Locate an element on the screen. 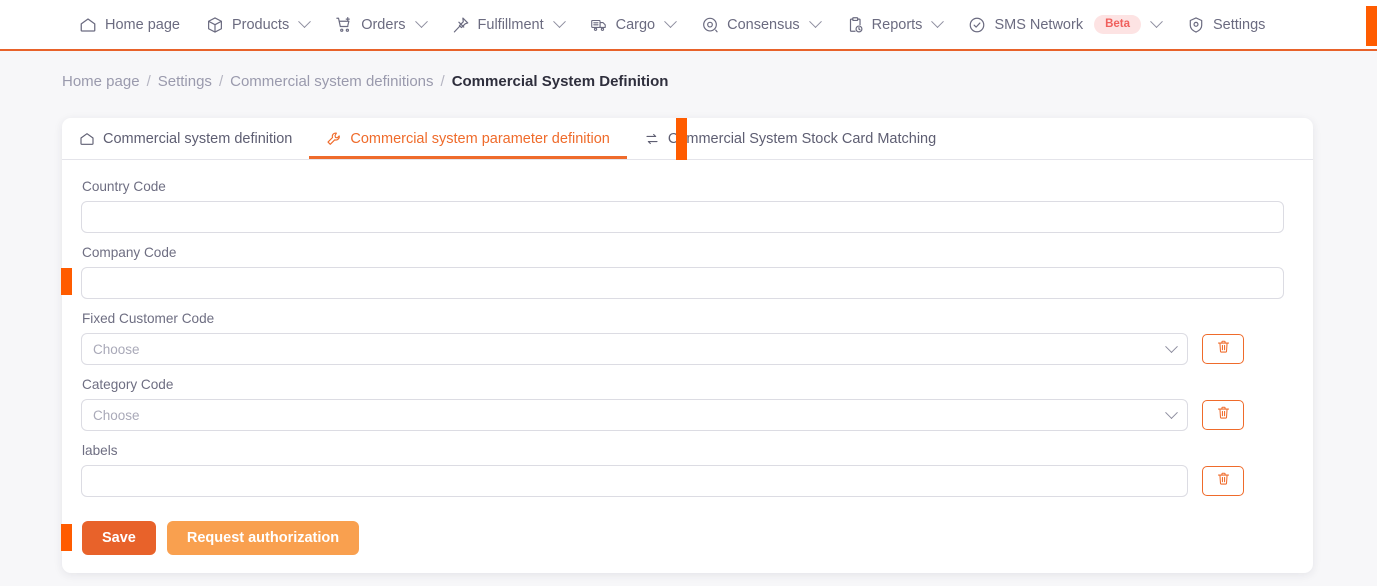 The height and width of the screenshot is (586, 1377). field-label: Fixed Customer Code is located at coordinates (148, 318).